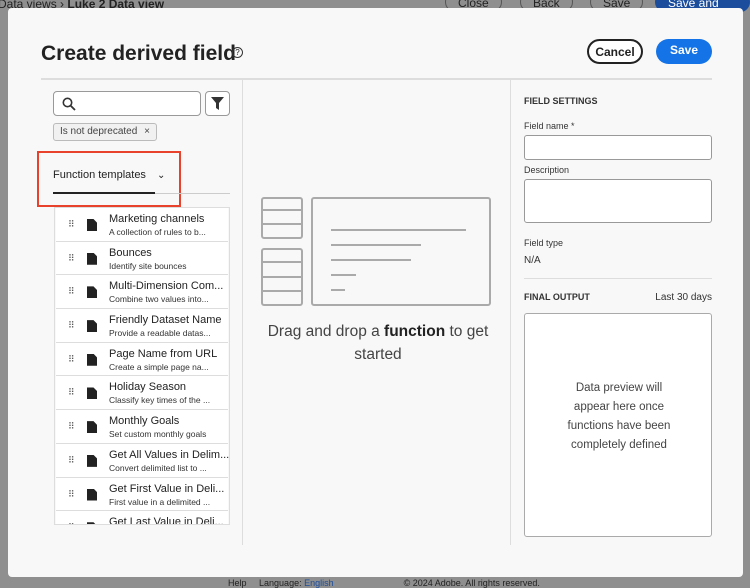  What do you see at coordinates (237, 583) in the screenshot?
I see `footer-help: Help` at bounding box center [237, 583].